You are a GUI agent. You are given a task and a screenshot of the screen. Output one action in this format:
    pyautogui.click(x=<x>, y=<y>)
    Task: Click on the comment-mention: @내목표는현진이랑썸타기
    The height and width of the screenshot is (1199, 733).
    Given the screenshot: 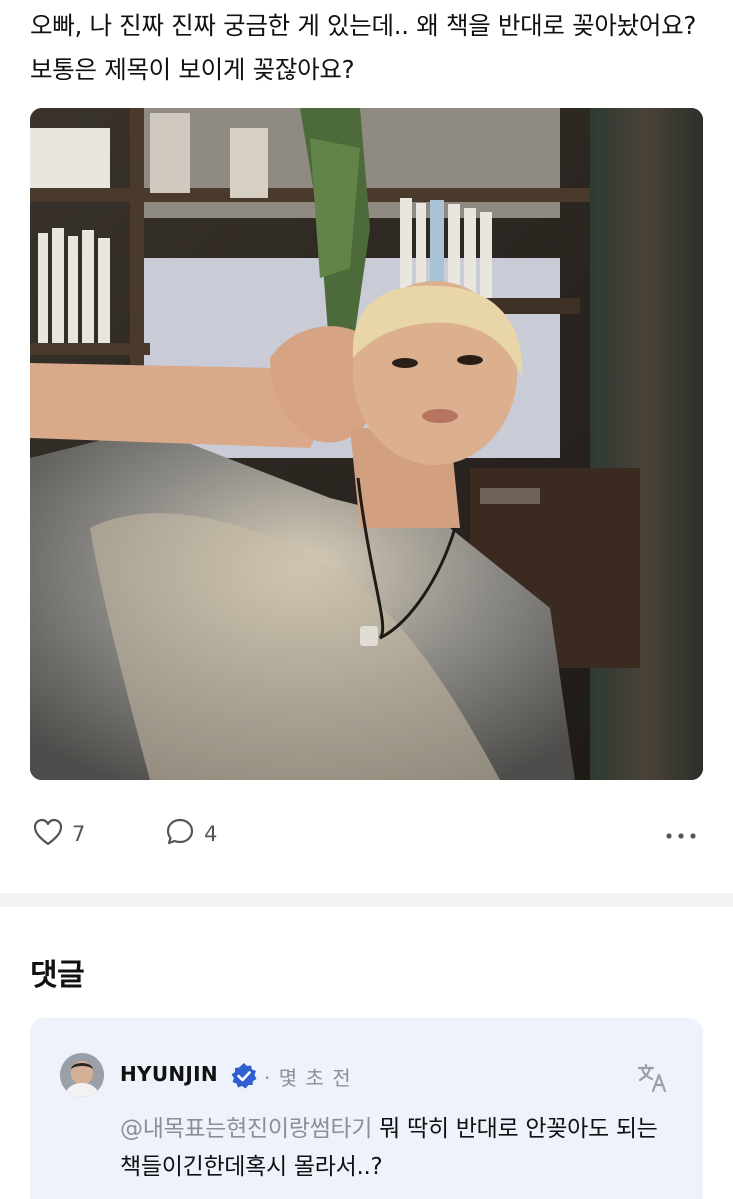 What is the action you would take?
    pyautogui.click(x=246, y=1129)
    